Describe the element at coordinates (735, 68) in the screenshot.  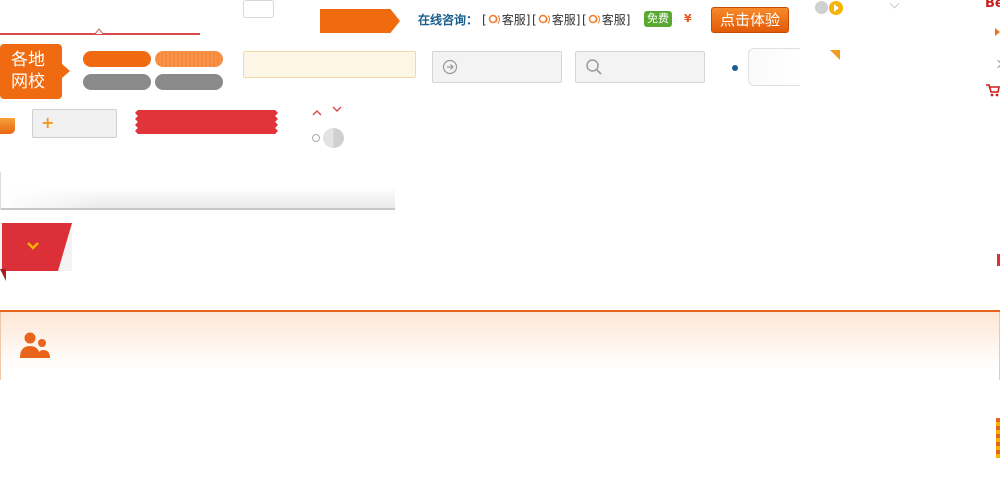
I see `bullet-dot` at that location.